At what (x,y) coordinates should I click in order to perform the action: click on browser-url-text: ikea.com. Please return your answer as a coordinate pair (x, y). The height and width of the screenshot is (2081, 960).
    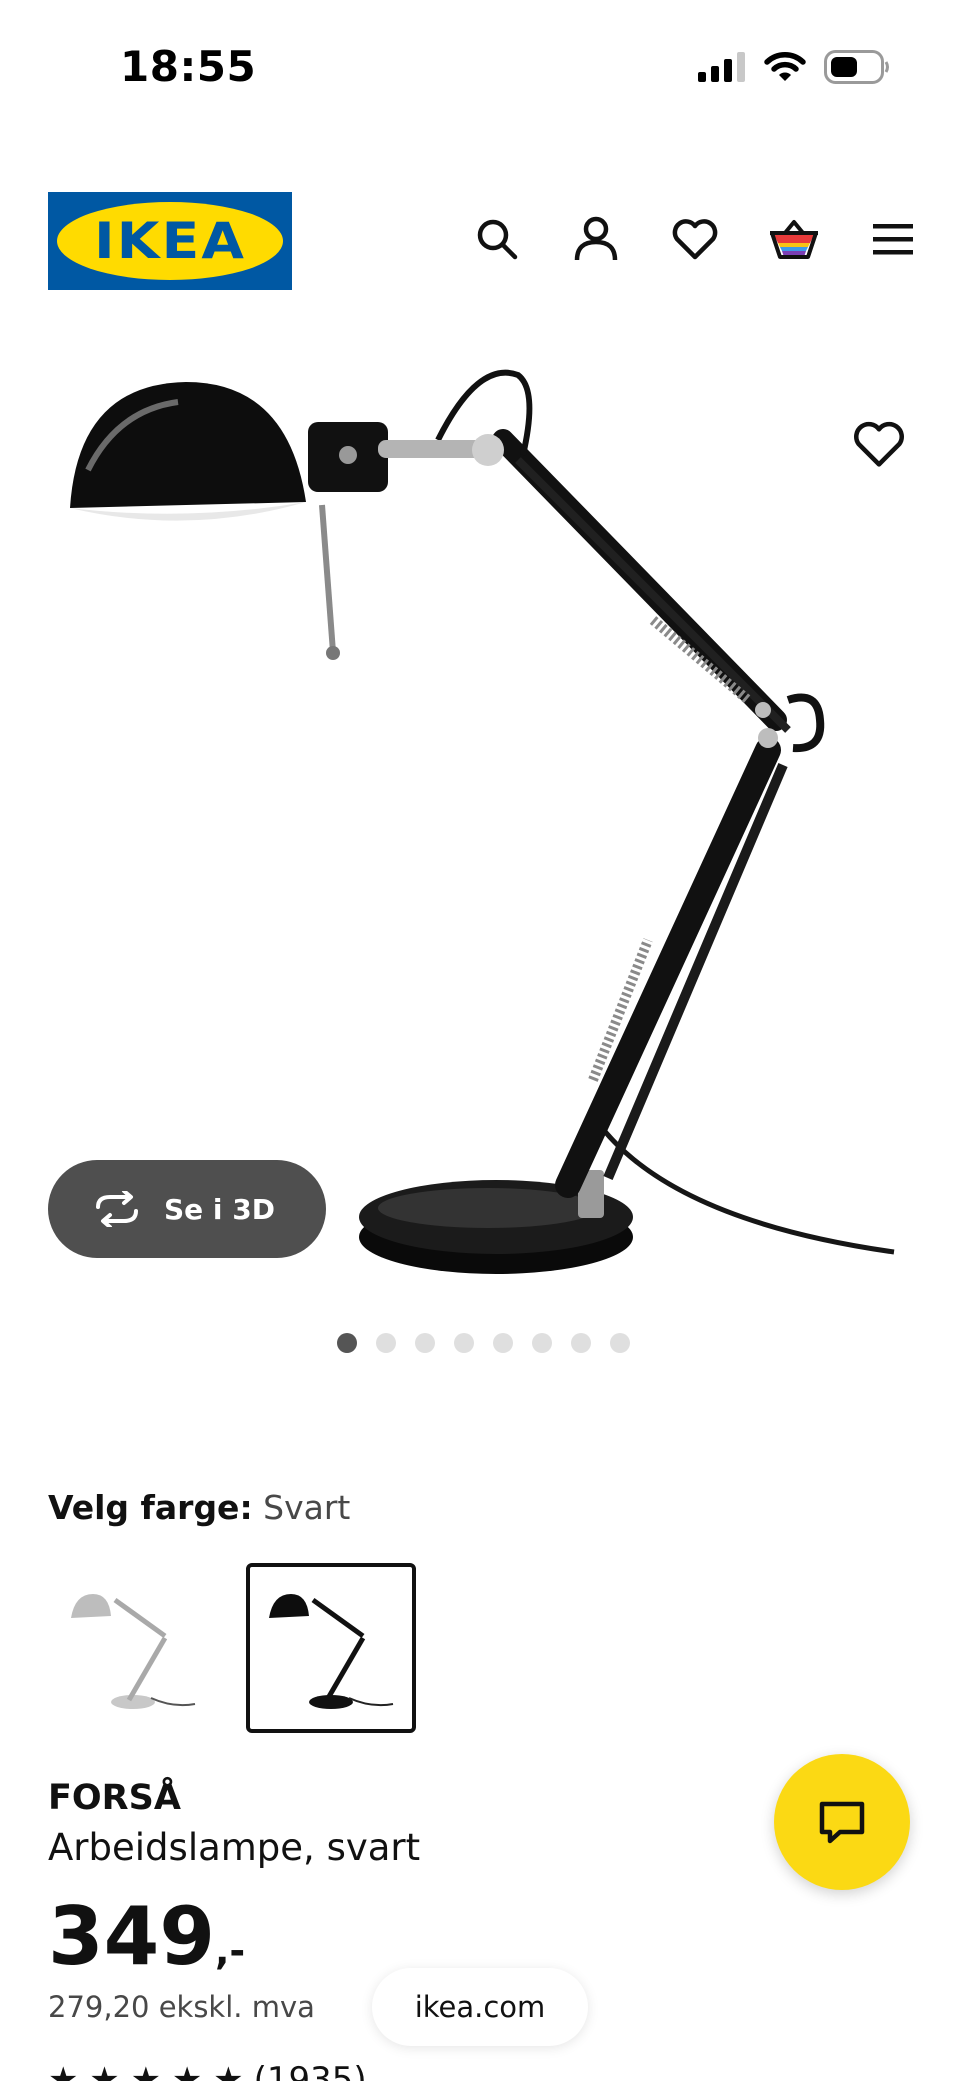
    Looking at the image, I should click on (480, 2007).